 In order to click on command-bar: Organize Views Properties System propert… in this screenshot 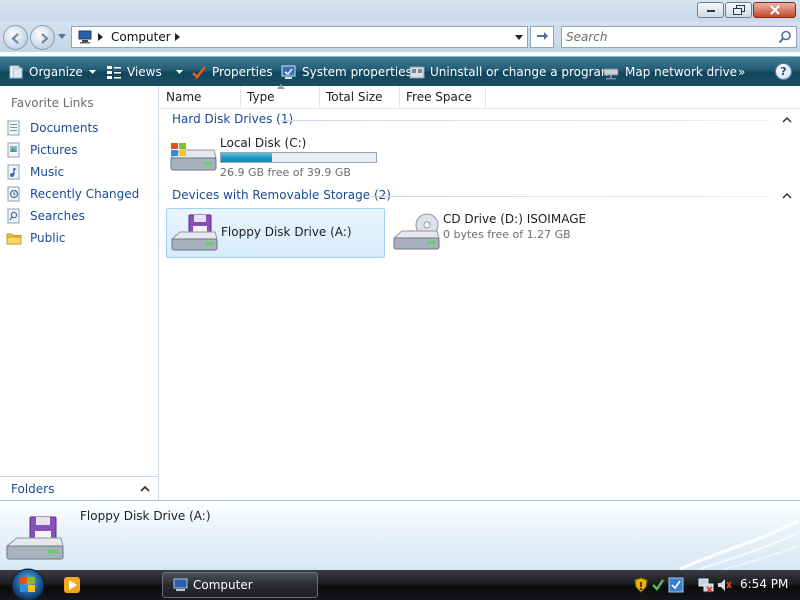, I will do `click(400, 71)`.